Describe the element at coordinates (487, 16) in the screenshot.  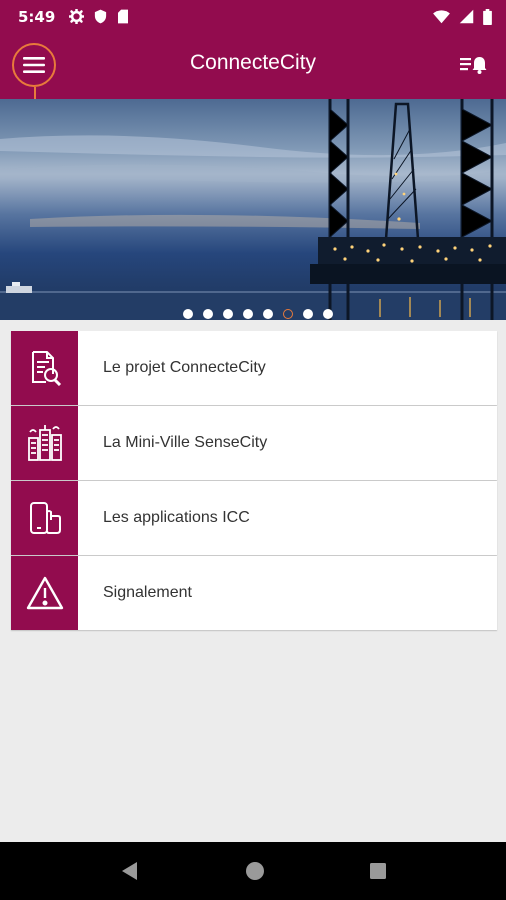
I see `battery-icon` at that location.